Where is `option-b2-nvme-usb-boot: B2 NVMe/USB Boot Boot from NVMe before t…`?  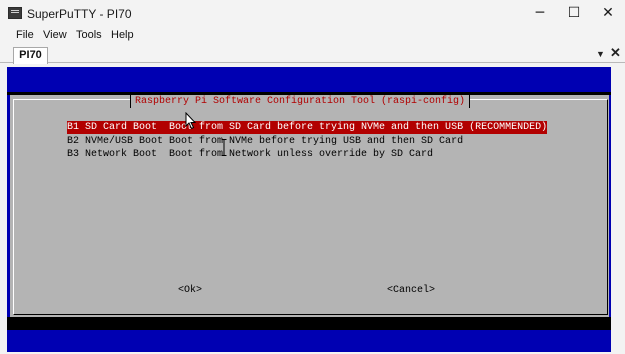 option-b2-nvme-usb-boot: B2 NVMe/USB Boot Boot from NVMe before t… is located at coordinates (265, 141).